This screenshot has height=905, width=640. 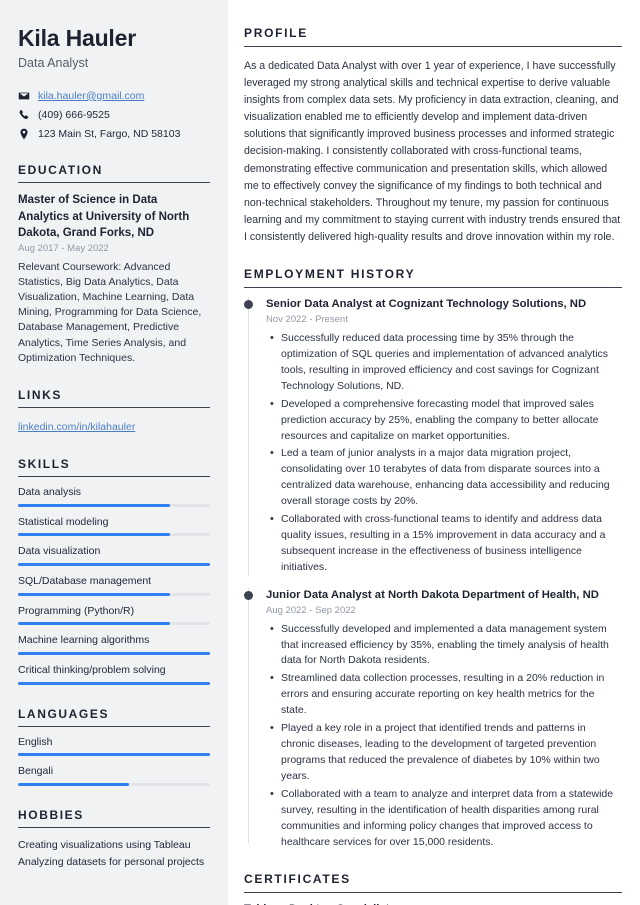 I want to click on skill-label: Machine learning algorithms, so click(x=84, y=640).